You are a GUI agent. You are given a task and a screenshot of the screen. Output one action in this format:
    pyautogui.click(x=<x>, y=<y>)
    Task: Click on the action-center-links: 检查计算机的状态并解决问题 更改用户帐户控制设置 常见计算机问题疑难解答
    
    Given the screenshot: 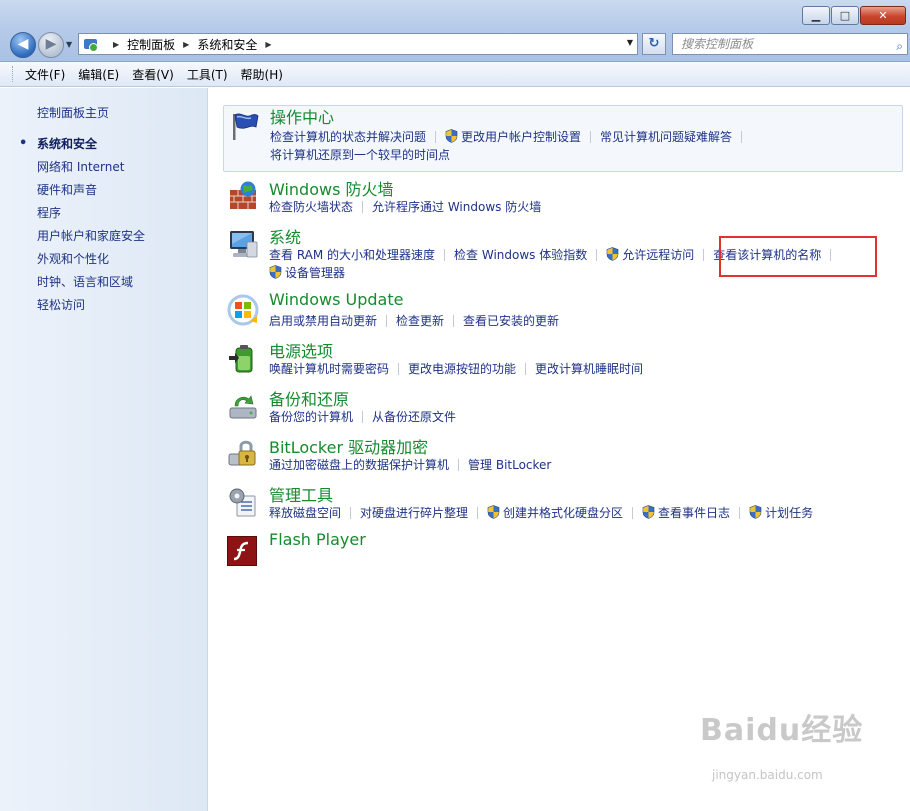 What is the action you would take?
    pyautogui.click(x=510, y=136)
    